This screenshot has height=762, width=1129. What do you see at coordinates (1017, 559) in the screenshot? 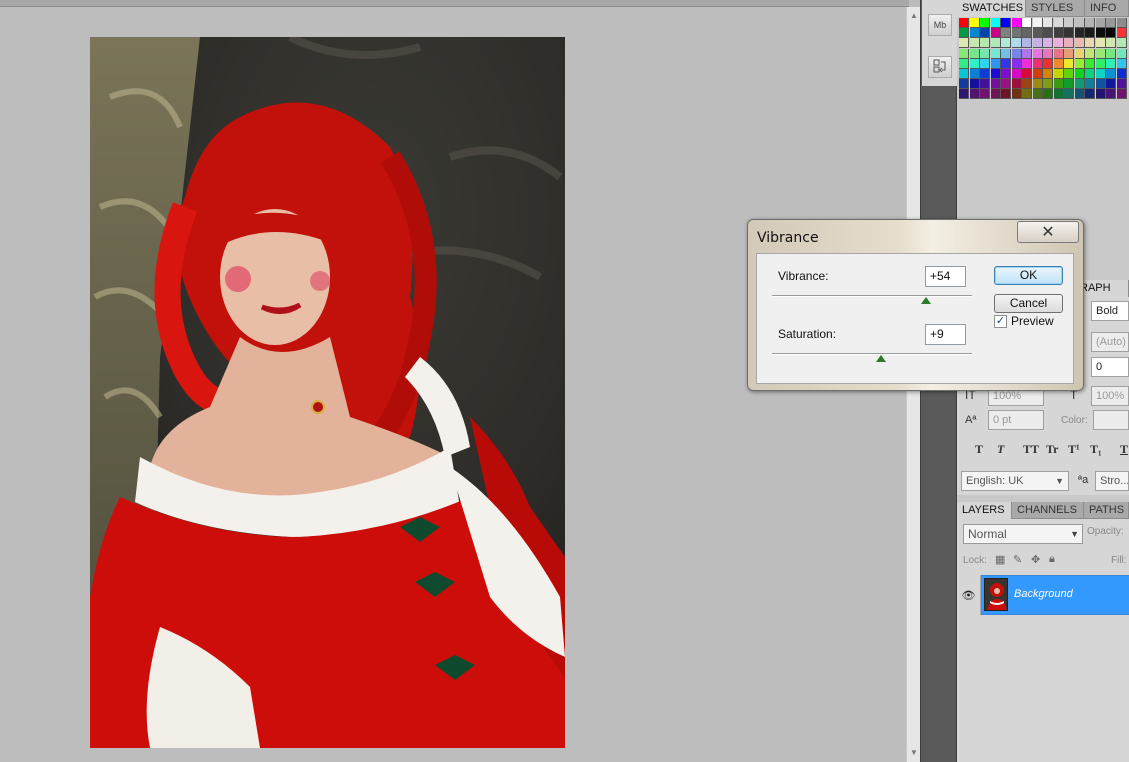
I see `lock-image-icon: ✎` at bounding box center [1017, 559].